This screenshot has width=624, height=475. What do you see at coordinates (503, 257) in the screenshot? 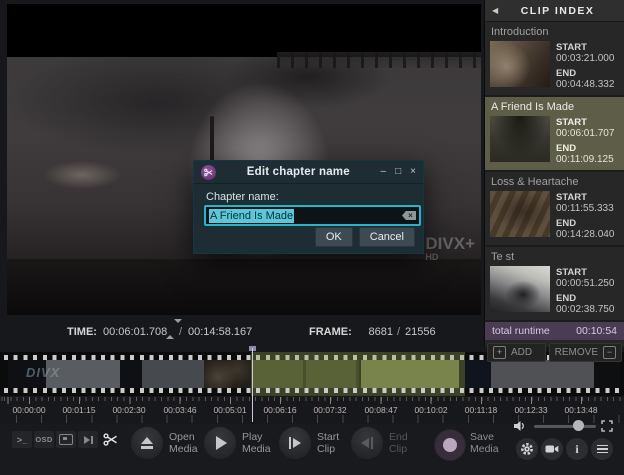
I see `chapter-name: Te st` at bounding box center [503, 257].